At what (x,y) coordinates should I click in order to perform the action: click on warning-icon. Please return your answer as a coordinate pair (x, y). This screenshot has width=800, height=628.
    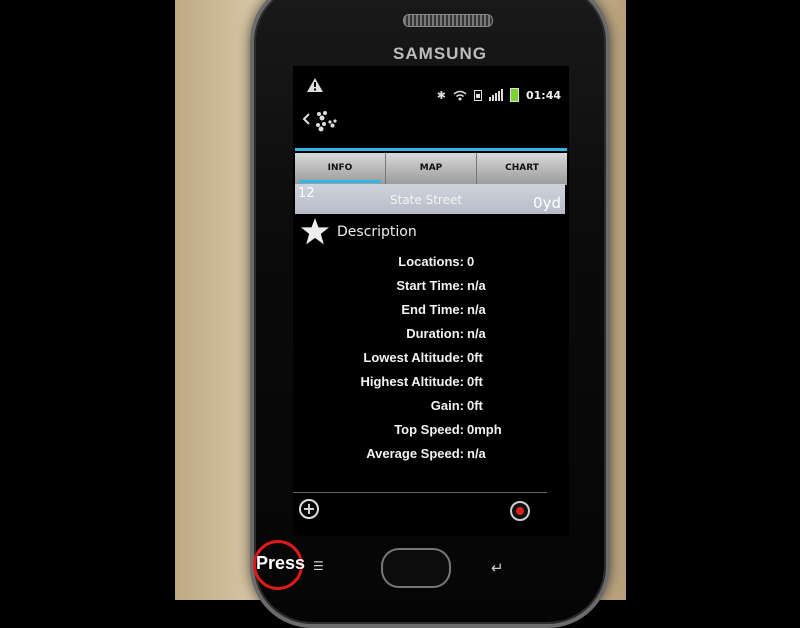
    Looking at the image, I should click on (315, 85).